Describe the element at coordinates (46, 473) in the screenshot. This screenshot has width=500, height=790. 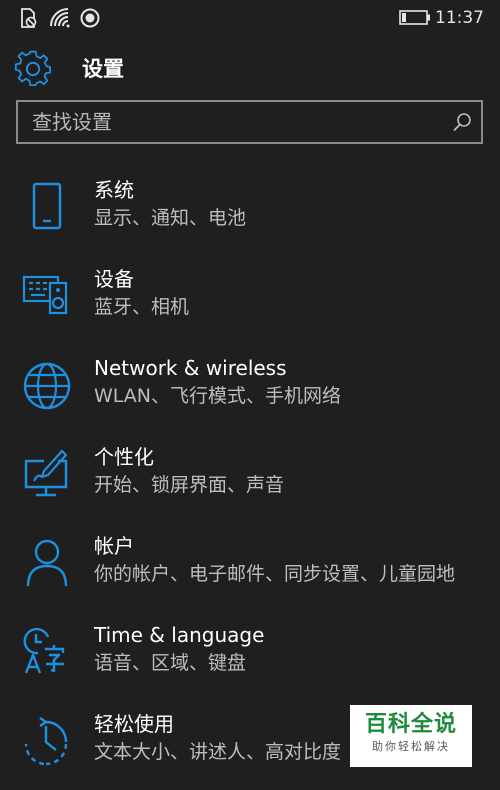
I see `personalization-icon` at that location.